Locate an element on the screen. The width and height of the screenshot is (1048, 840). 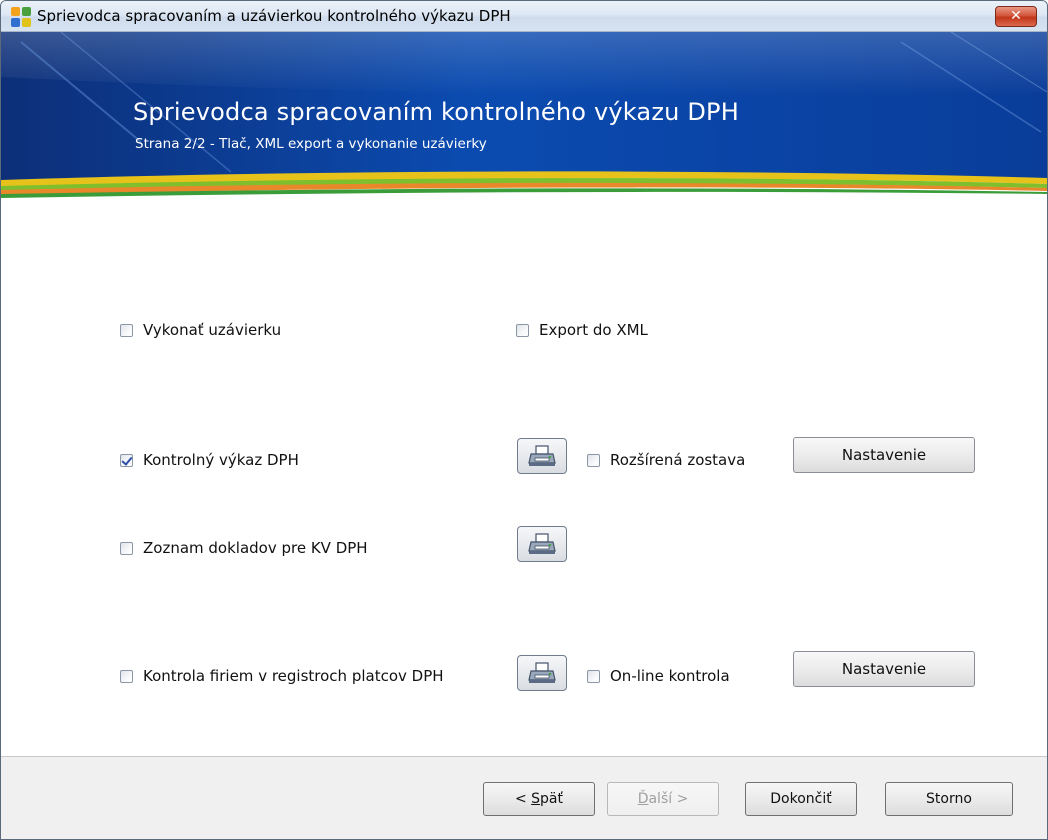
back-accel: S is located at coordinates (536, 799).